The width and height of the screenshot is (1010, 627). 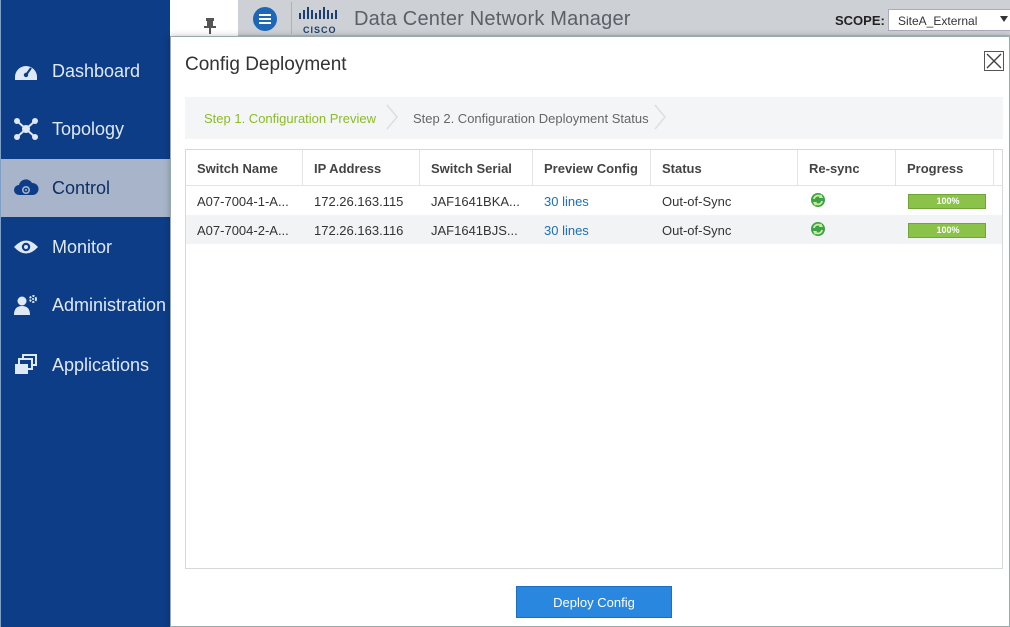 I want to click on sidebar-item-label: Control, so click(x=81, y=187).